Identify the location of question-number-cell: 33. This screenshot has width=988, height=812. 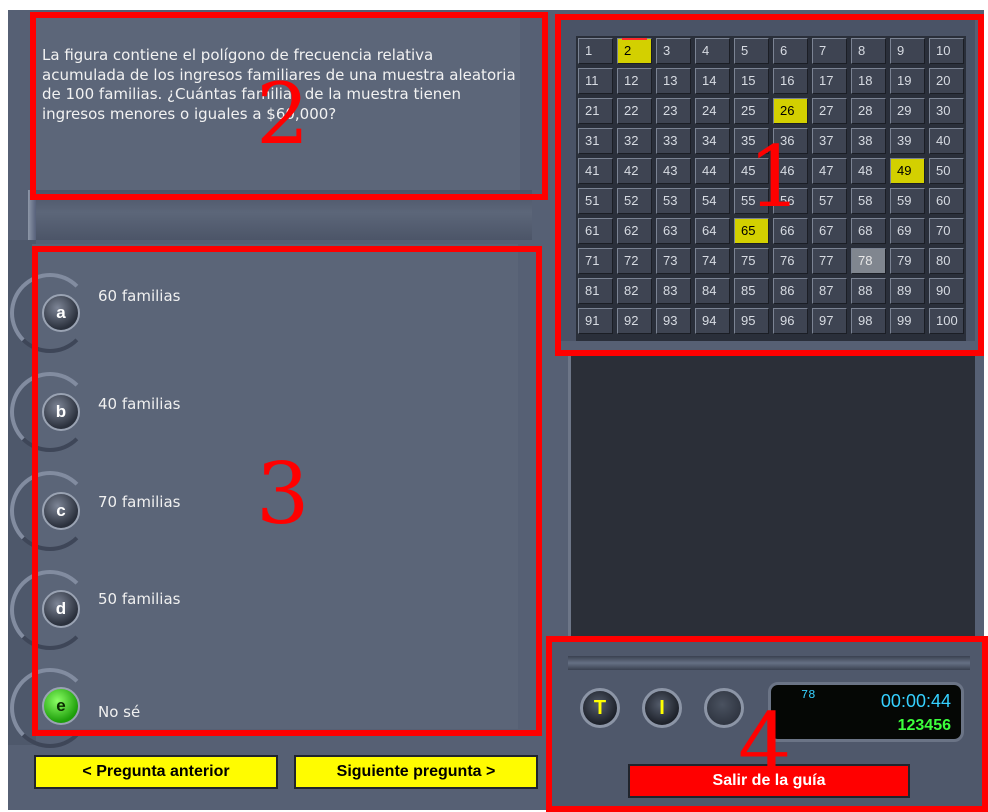
(673, 141).